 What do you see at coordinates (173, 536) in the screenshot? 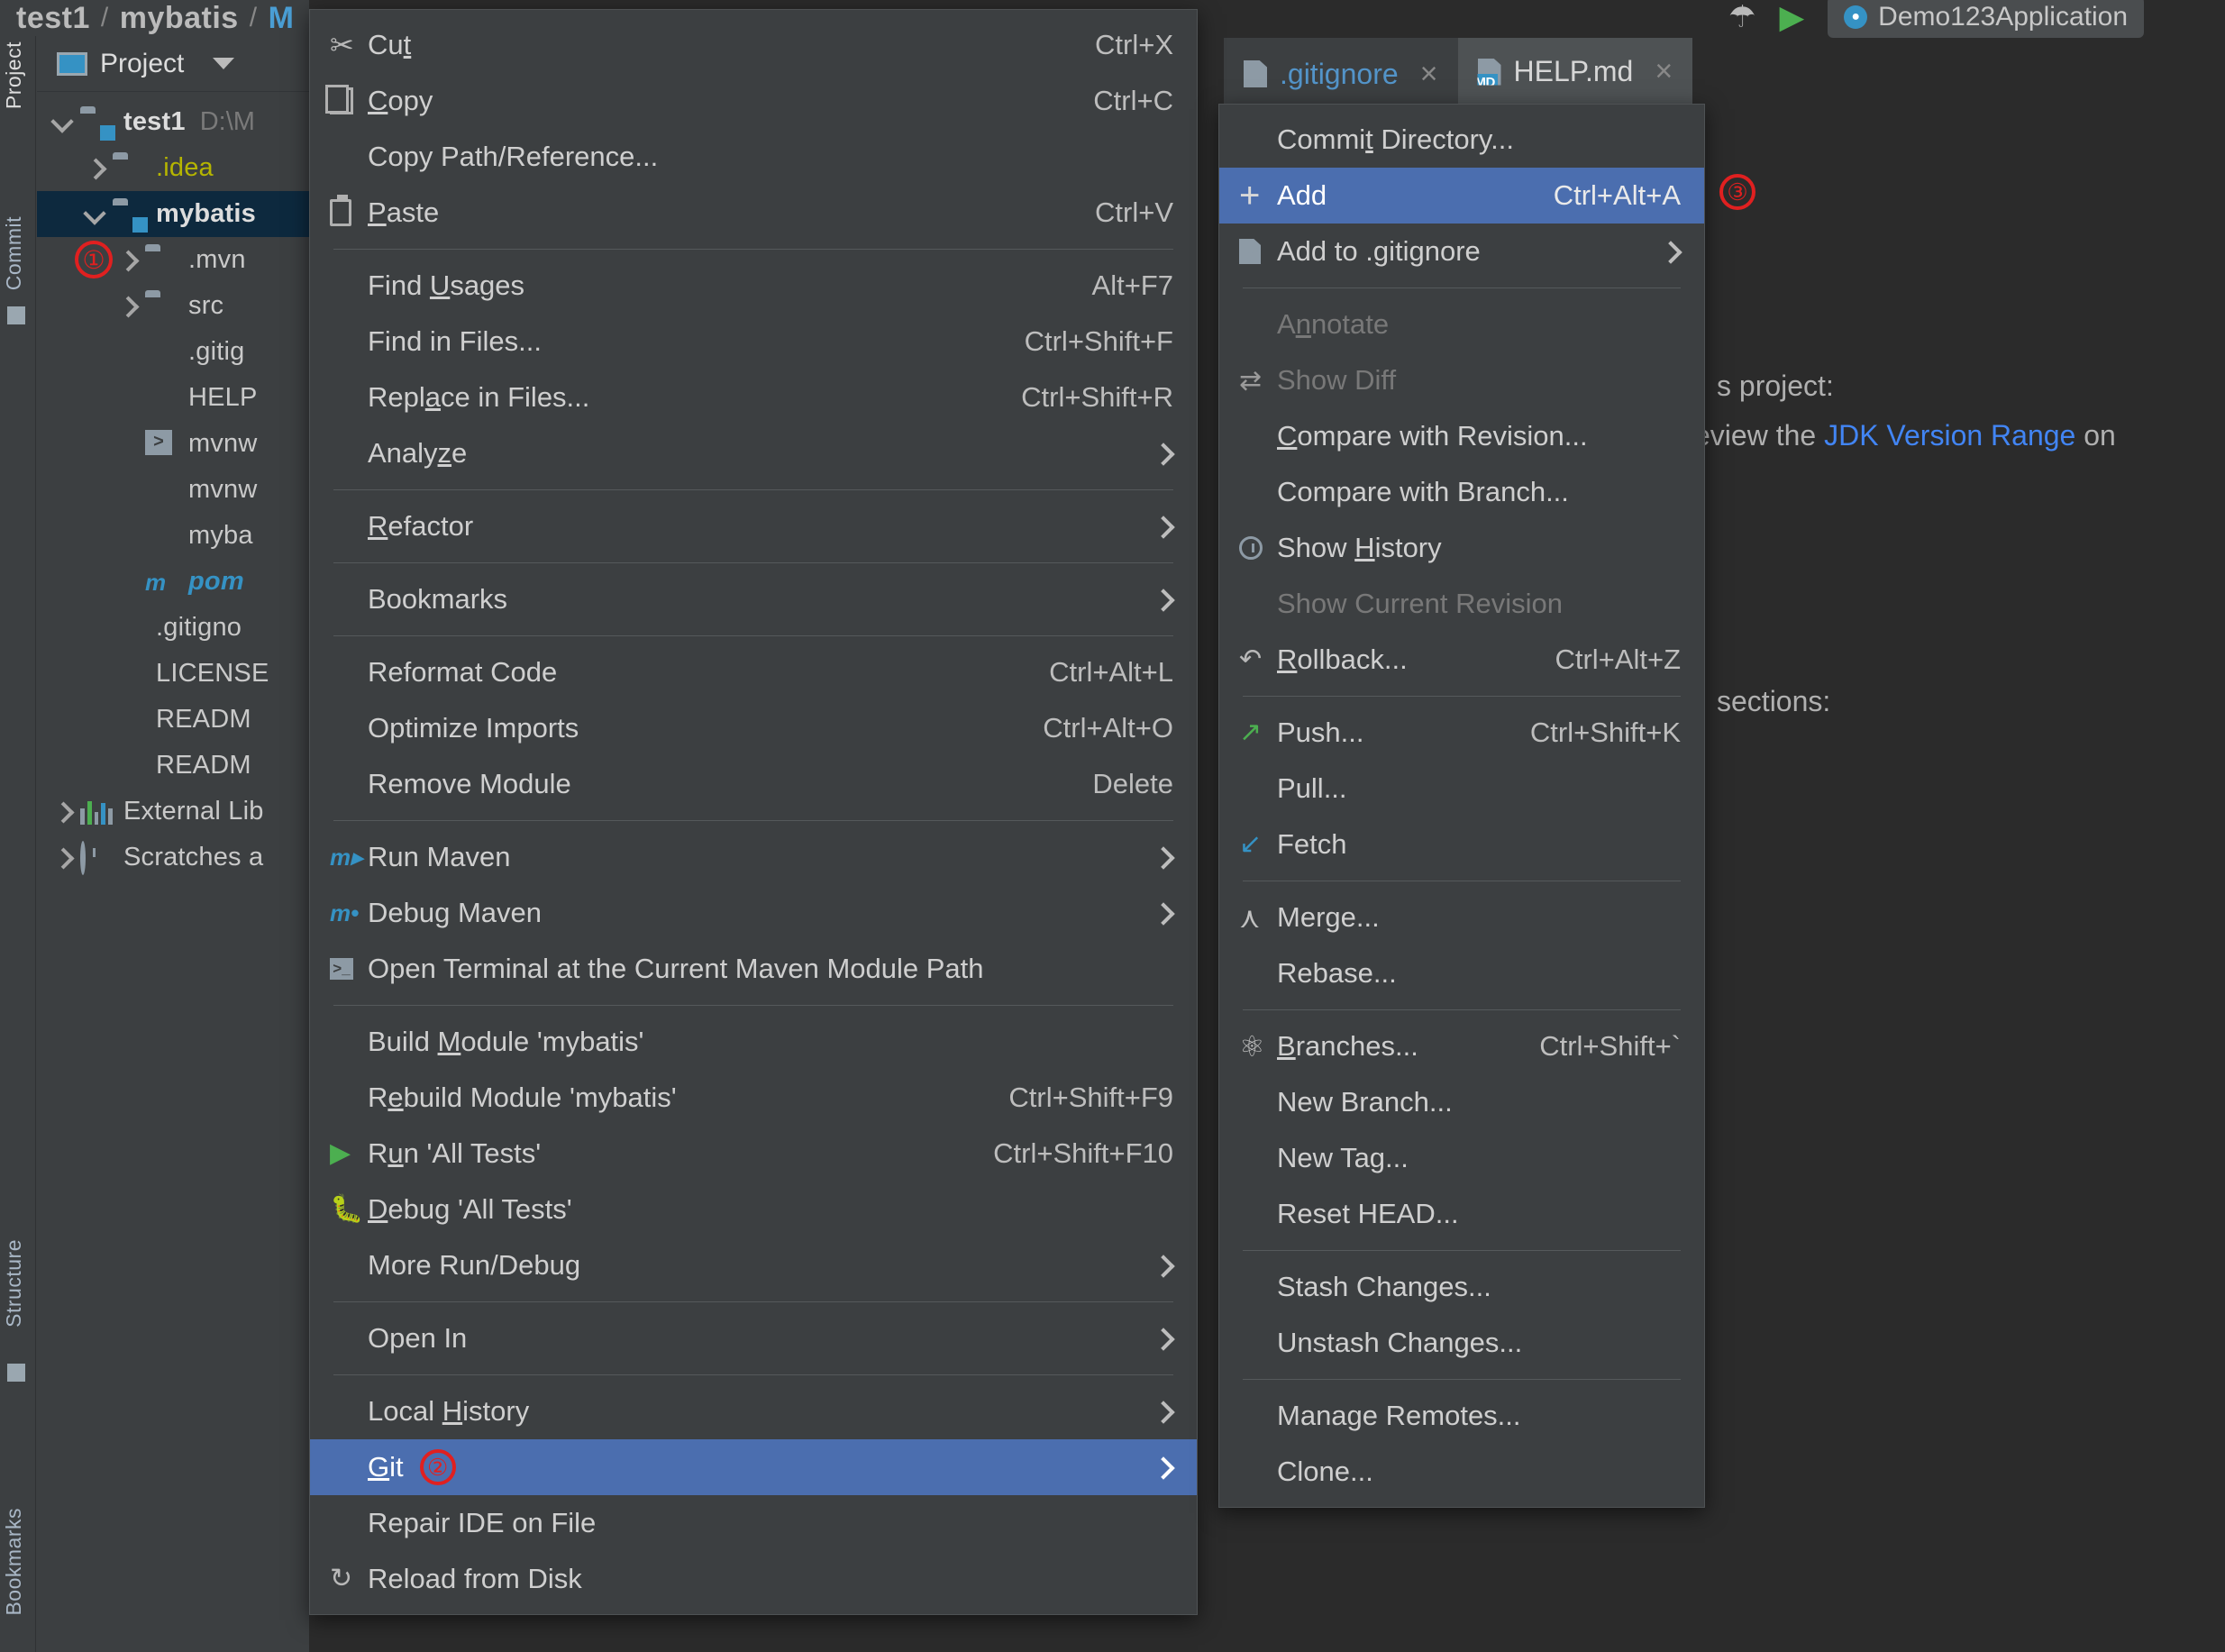
I see `tree-node: myba` at bounding box center [173, 536].